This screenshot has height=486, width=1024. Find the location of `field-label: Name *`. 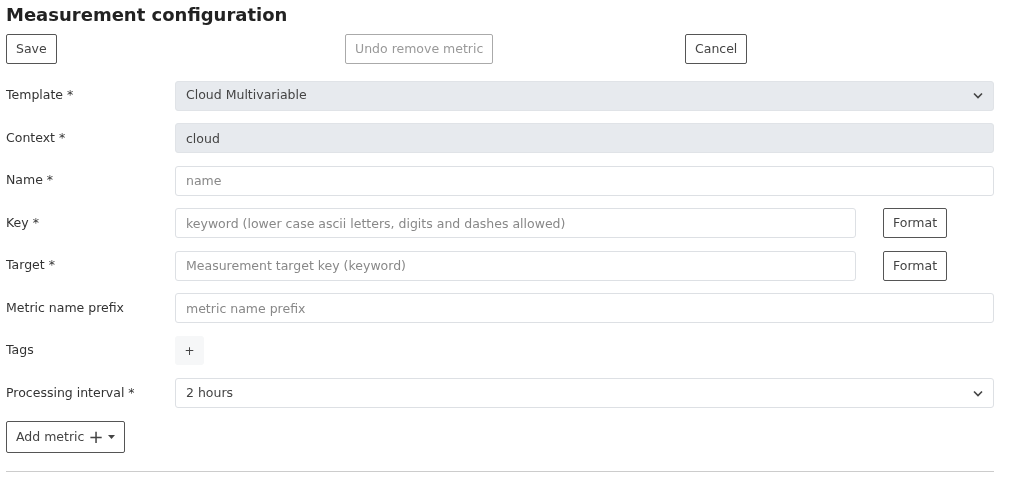

field-label: Name * is located at coordinates (30, 180).